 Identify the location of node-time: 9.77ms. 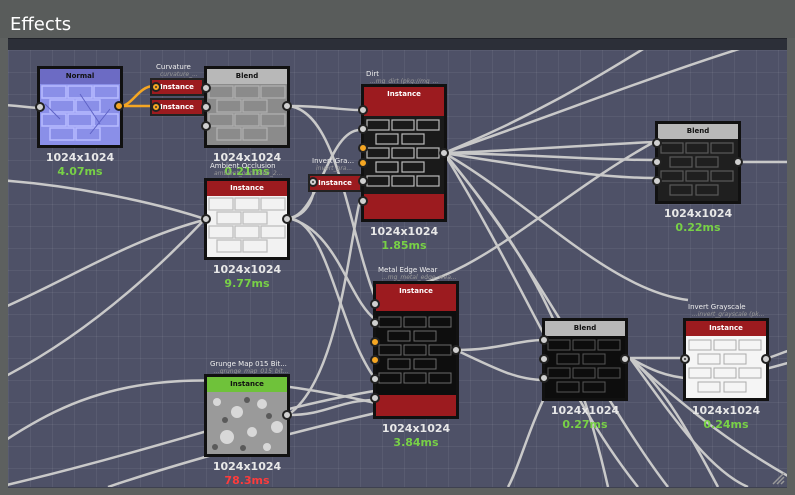
(247, 283).